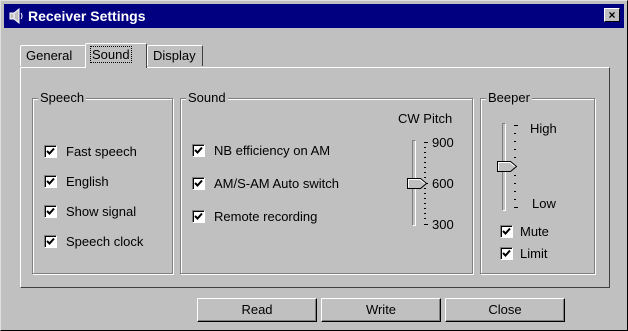 The height and width of the screenshot is (331, 628). I want to click on limit-label: Limit, so click(534, 253).